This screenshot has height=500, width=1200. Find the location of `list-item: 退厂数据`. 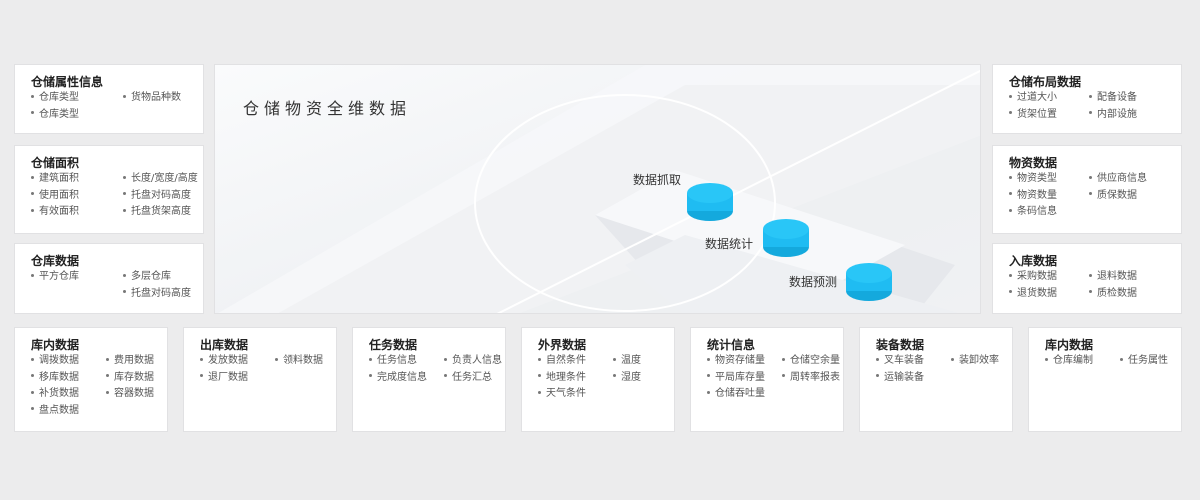

list-item: 退厂数据 is located at coordinates (224, 378).